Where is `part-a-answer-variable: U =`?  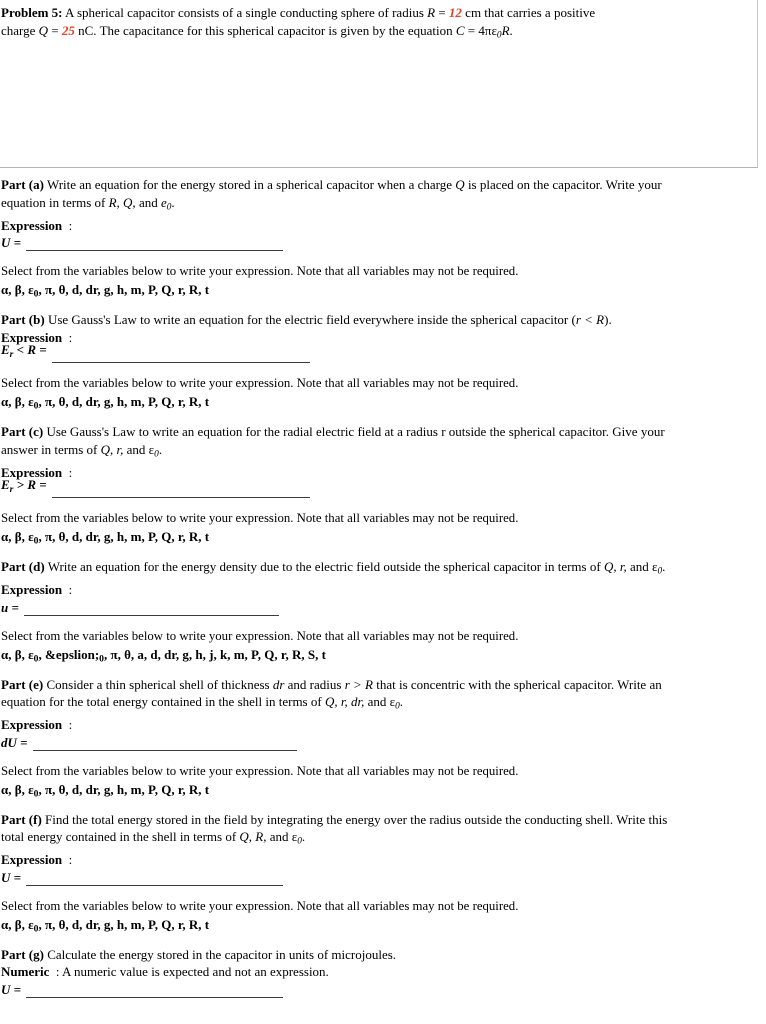 part-a-answer-variable: U = is located at coordinates (12, 242).